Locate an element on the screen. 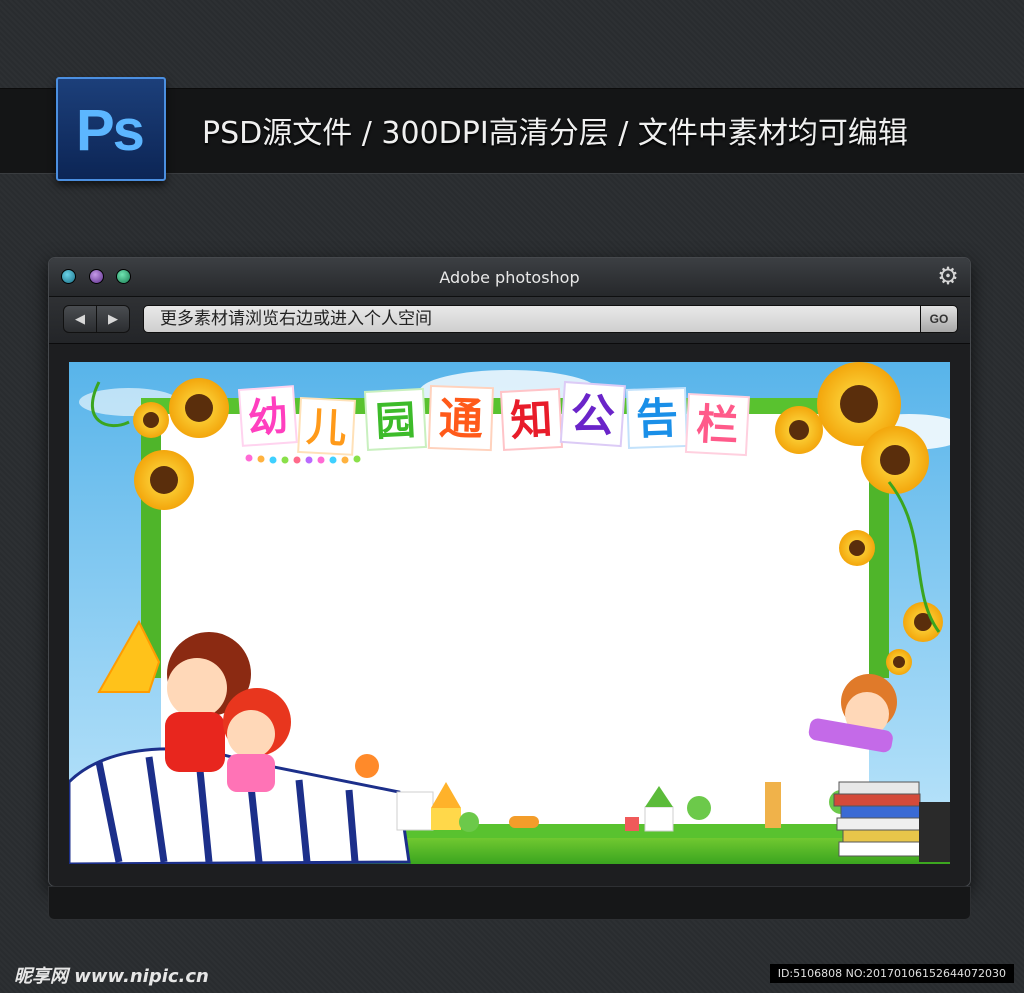 The height and width of the screenshot is (993, 1024). graduation-cap is located at coordinates (934, 832).